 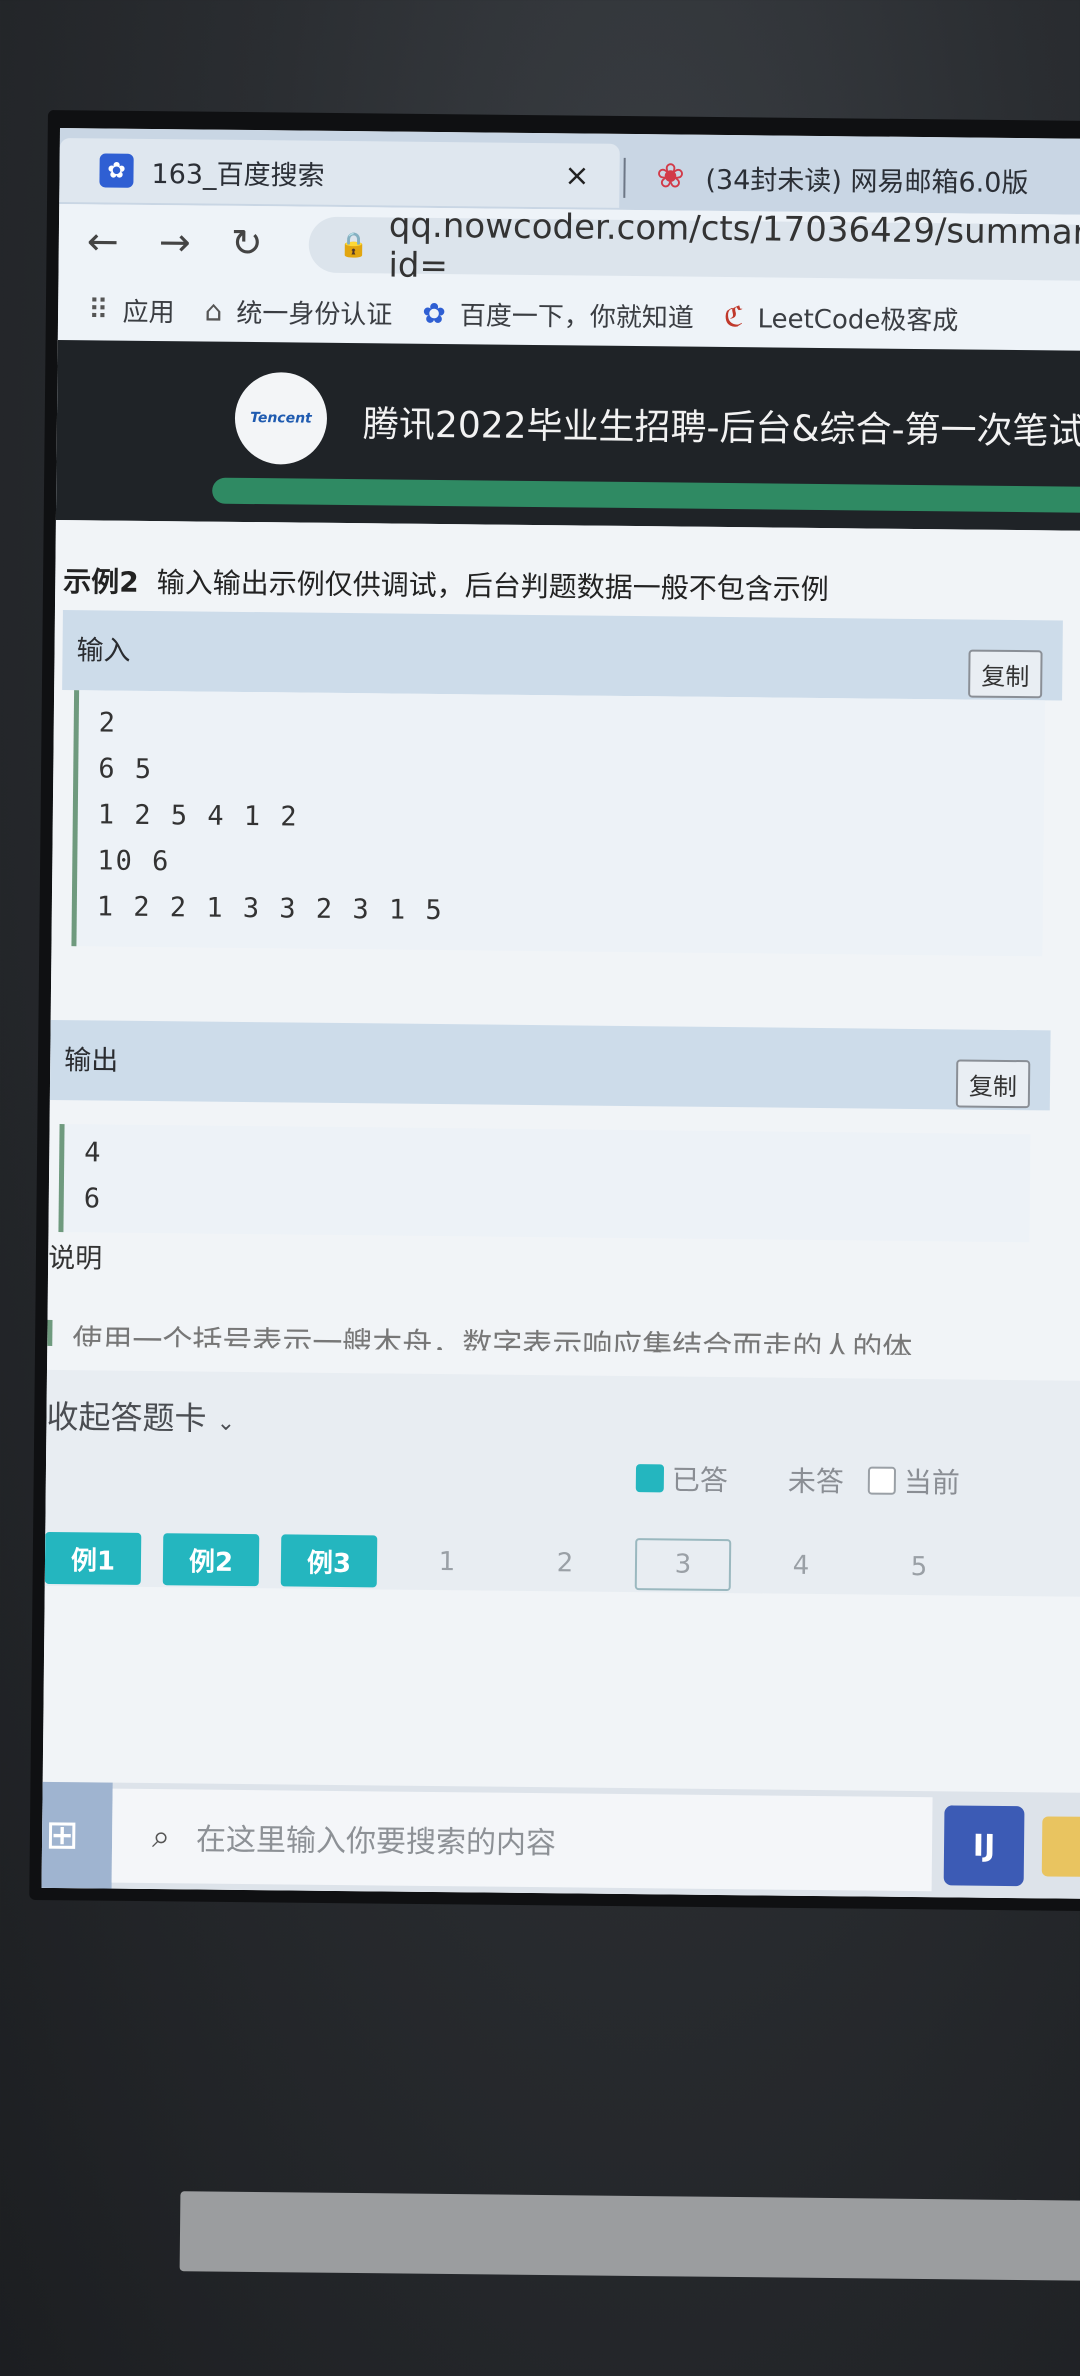 What do you see at coordinates (103, 651) in the screenshot?
I see `input-label: 输入` at bounding box center [103, 651].